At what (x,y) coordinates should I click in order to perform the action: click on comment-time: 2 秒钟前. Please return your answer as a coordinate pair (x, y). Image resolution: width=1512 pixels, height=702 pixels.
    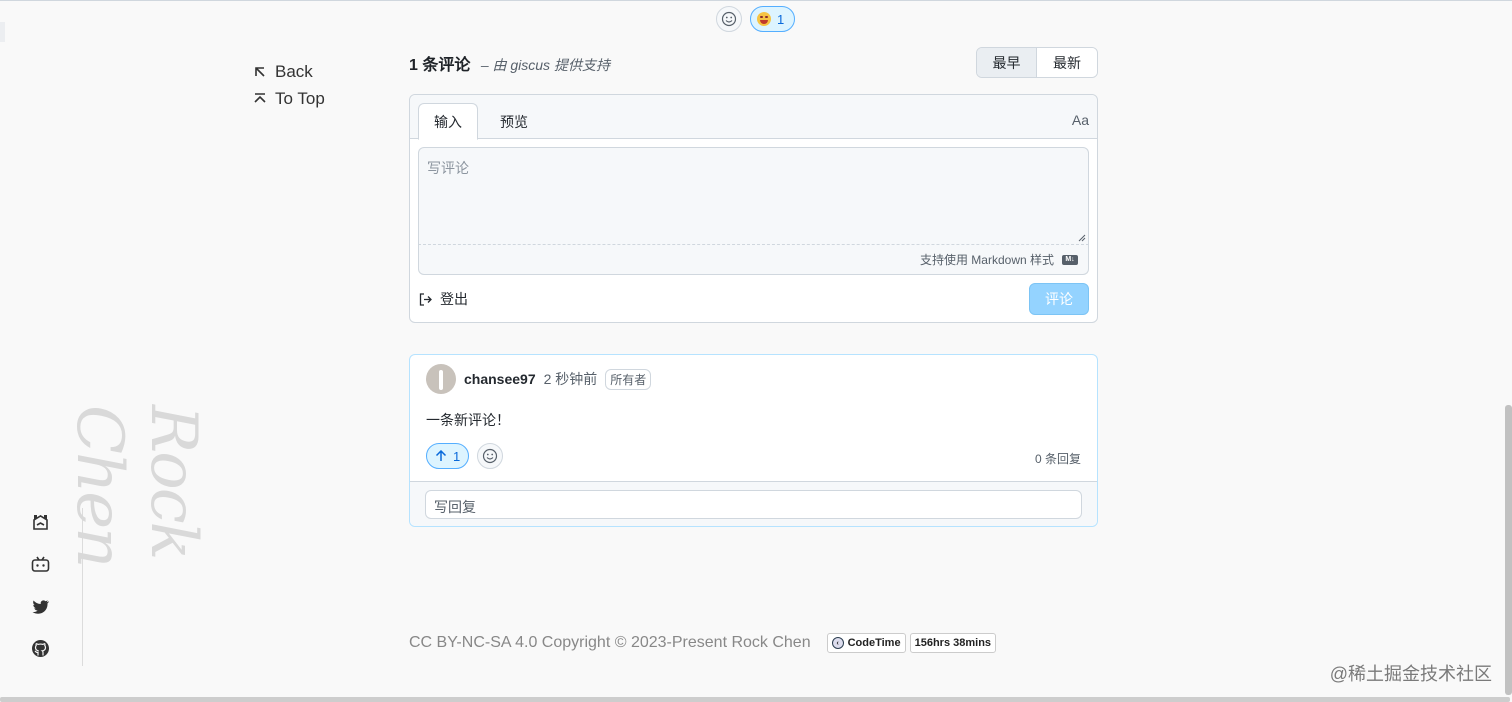
    Looking at the image, I should click on (571, 379).